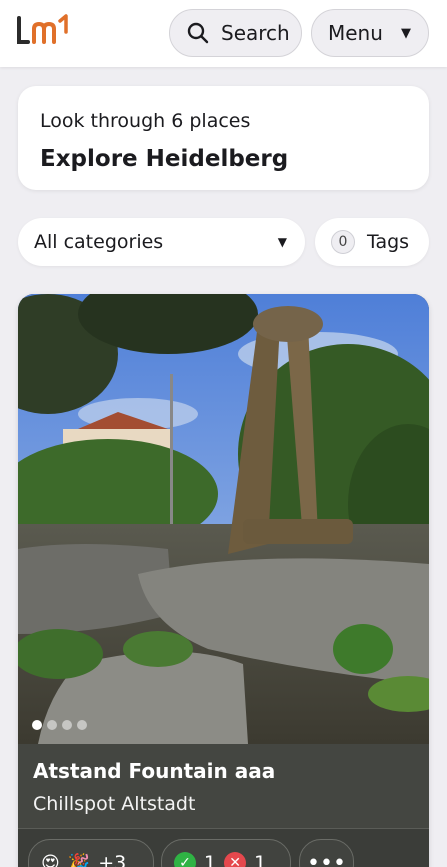 The width and height of the screenshot is (447, 867). Describe the element at coordinates (79, 859) in the screenshot. I see `party-popper-emoji-icon: 🎉` at that location.